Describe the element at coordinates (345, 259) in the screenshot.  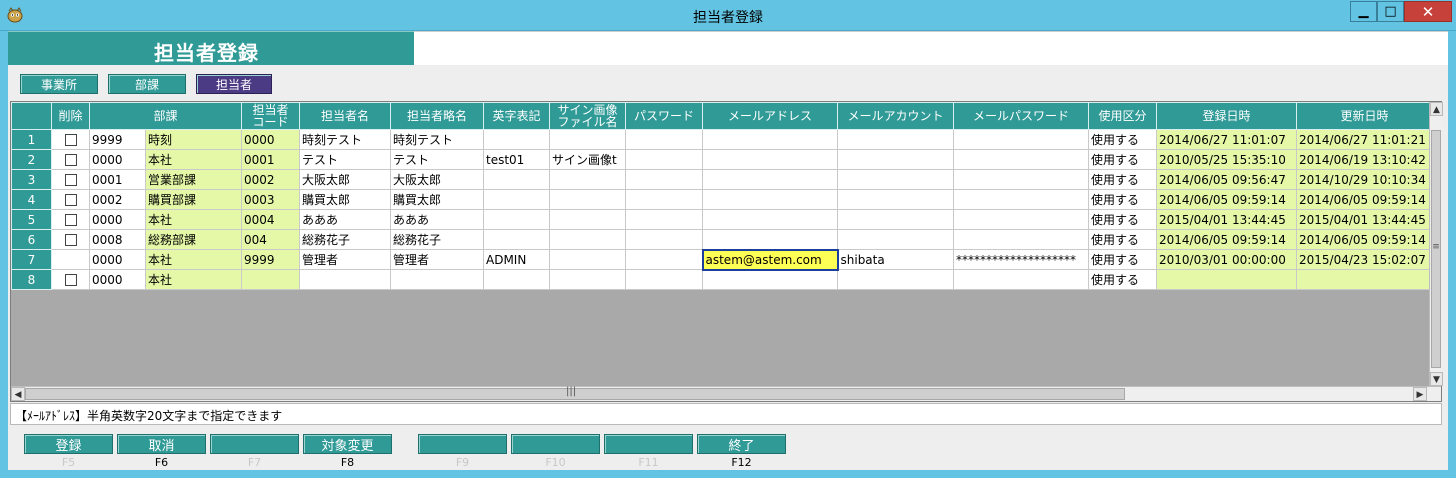
I see `cell-staff-name: 管理者` at that location.